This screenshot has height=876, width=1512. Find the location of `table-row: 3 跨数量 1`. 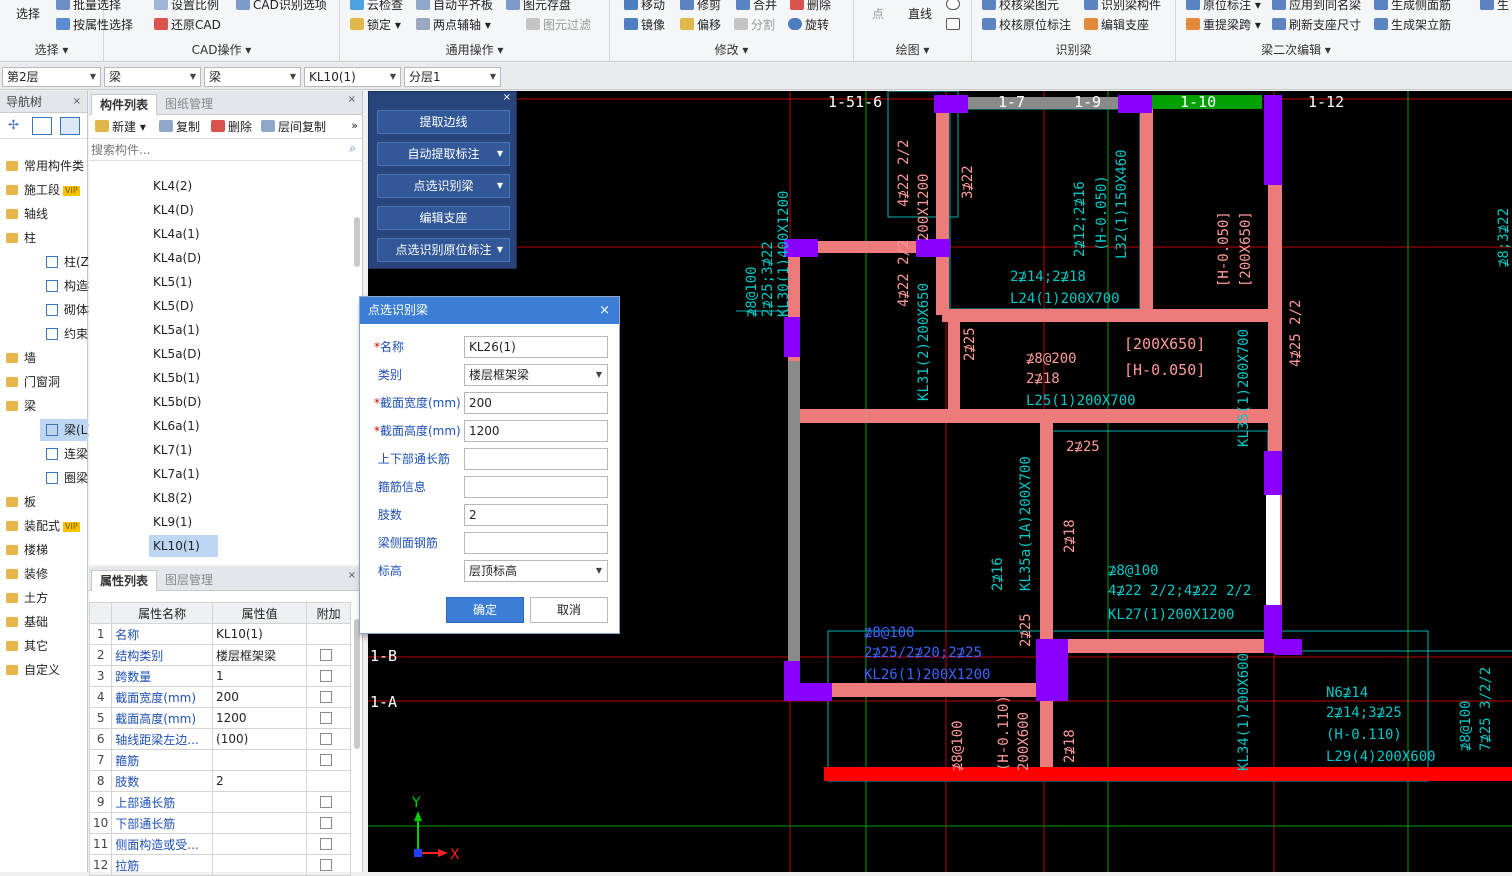

table-row: 3 跨数量 1 is located at coordinates (219, 676).